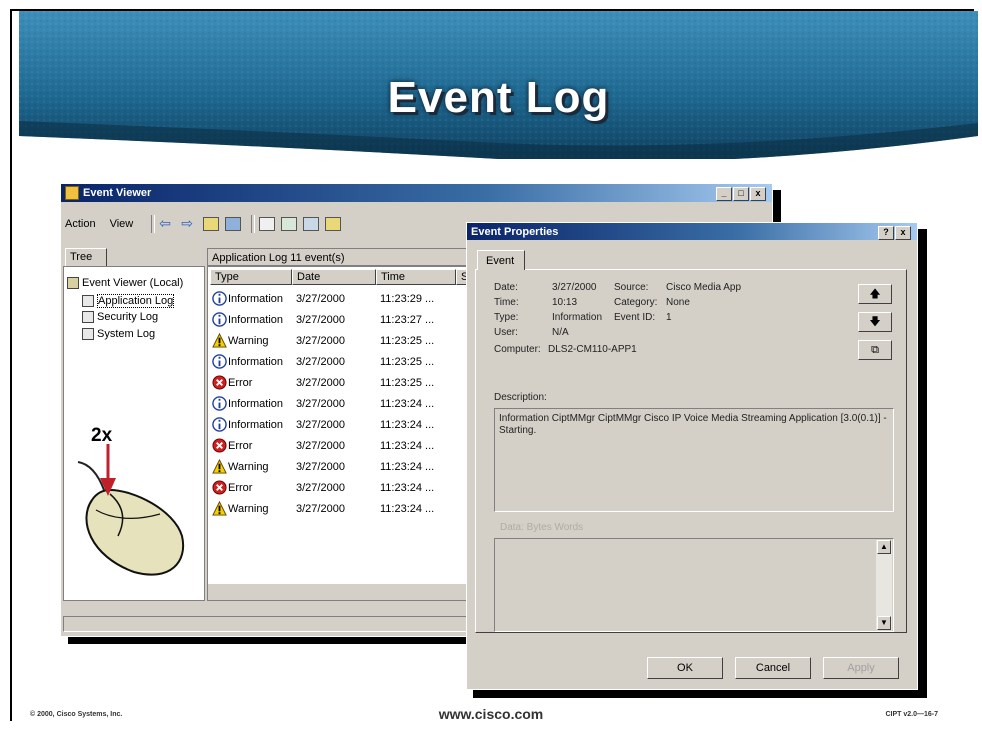 The image size is (982, 730). I want to click on category-value: None, so click(678, 302).